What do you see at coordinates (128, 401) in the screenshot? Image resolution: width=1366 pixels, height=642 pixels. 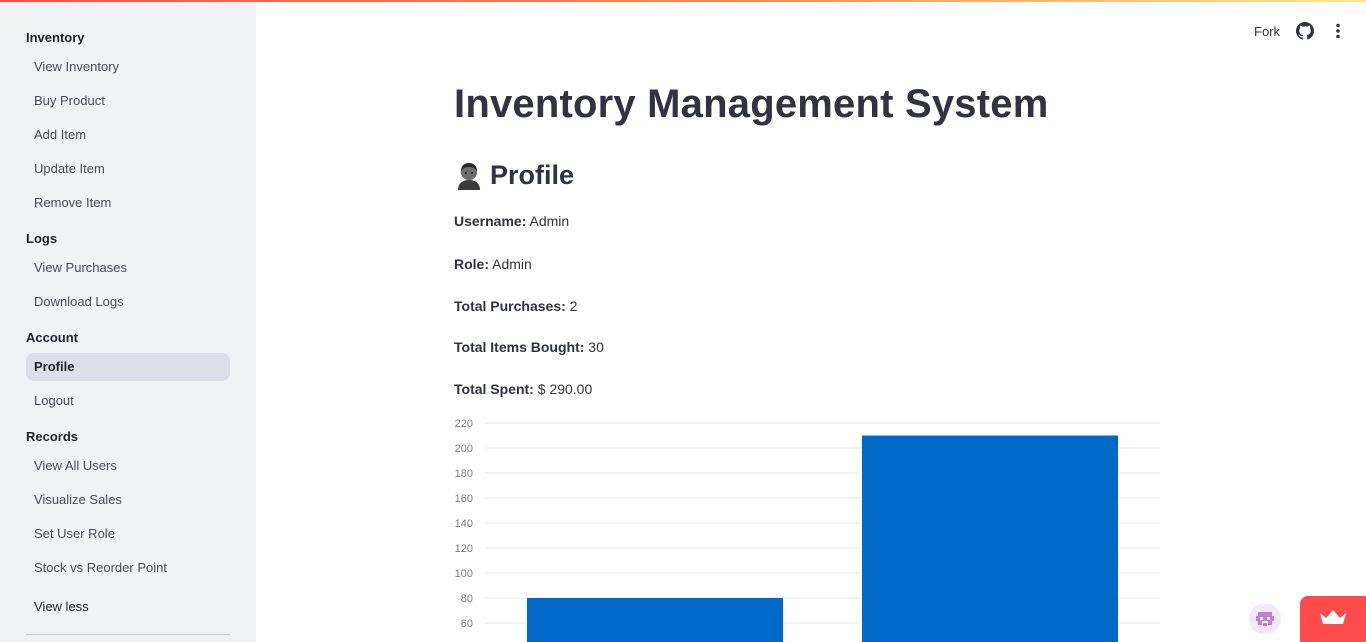 I see `sidebar-item-logout: Logout` at bounding box center [128, 401].